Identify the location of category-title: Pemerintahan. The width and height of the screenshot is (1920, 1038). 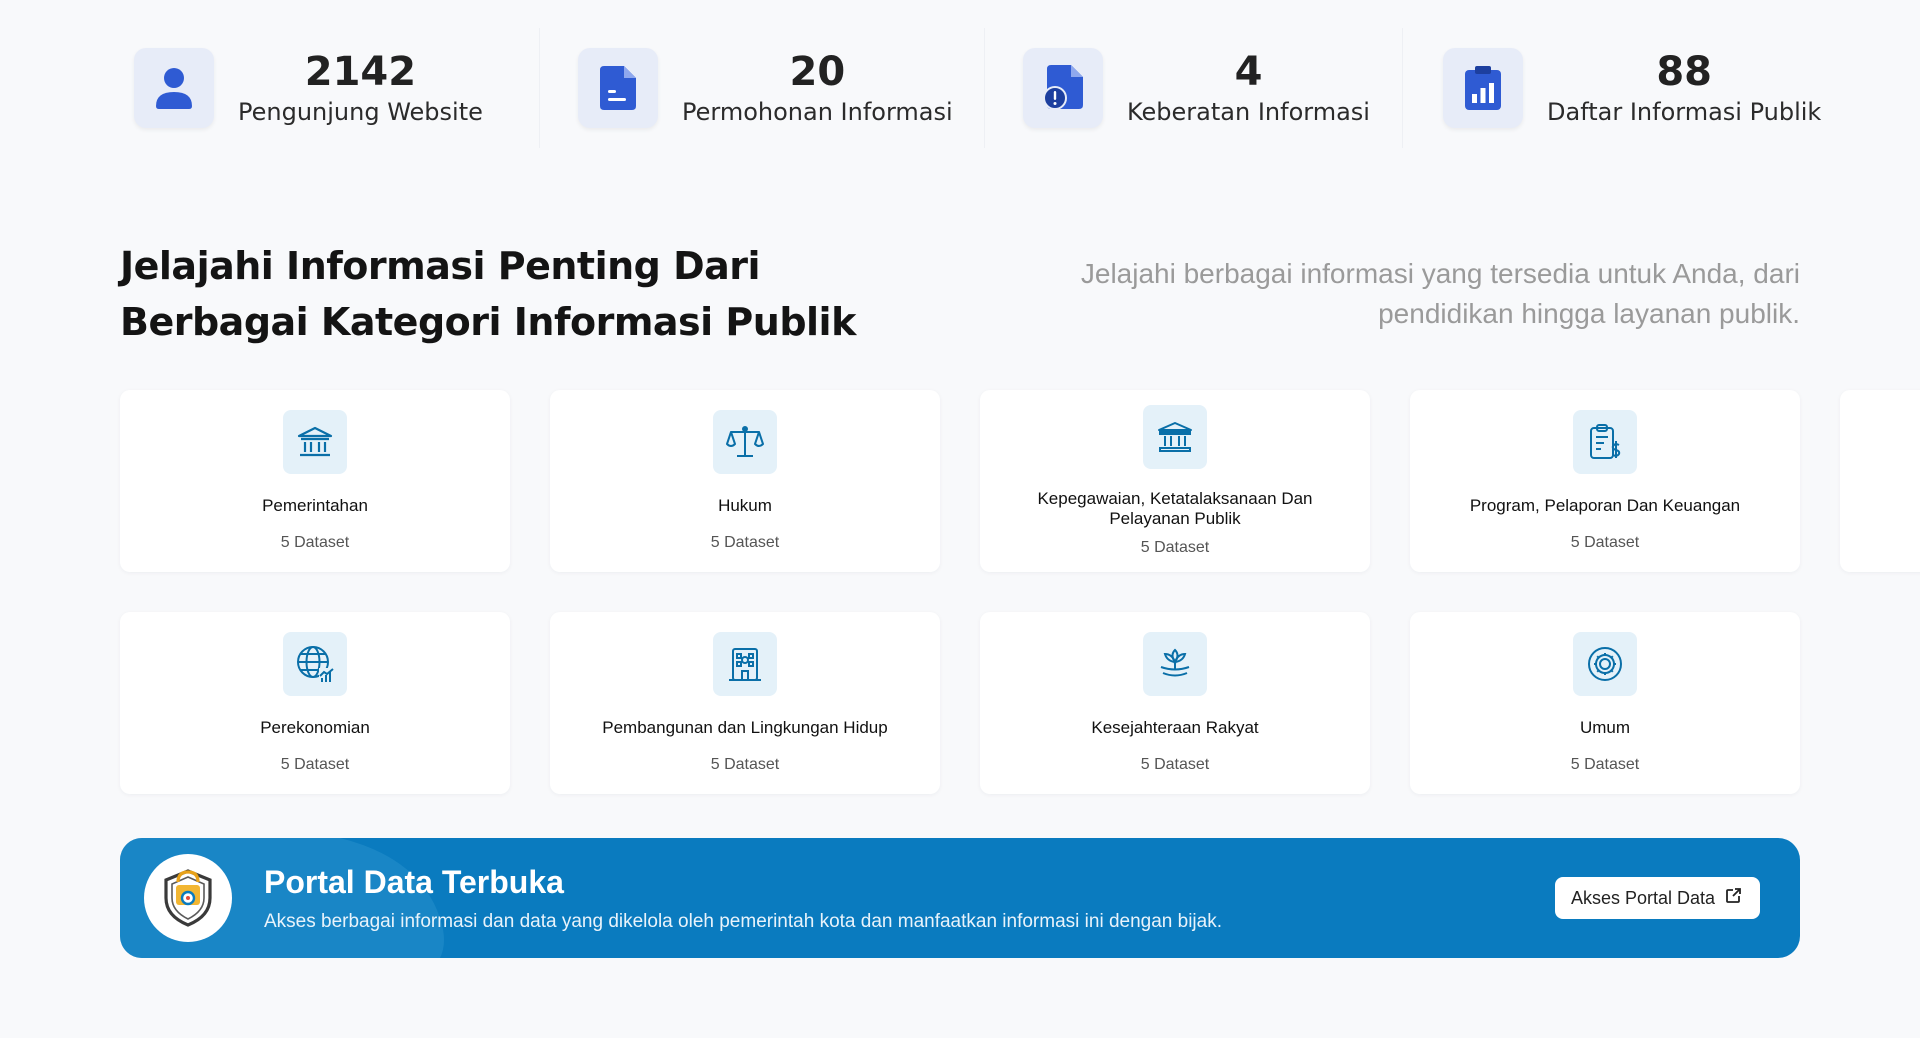
(315, 505).